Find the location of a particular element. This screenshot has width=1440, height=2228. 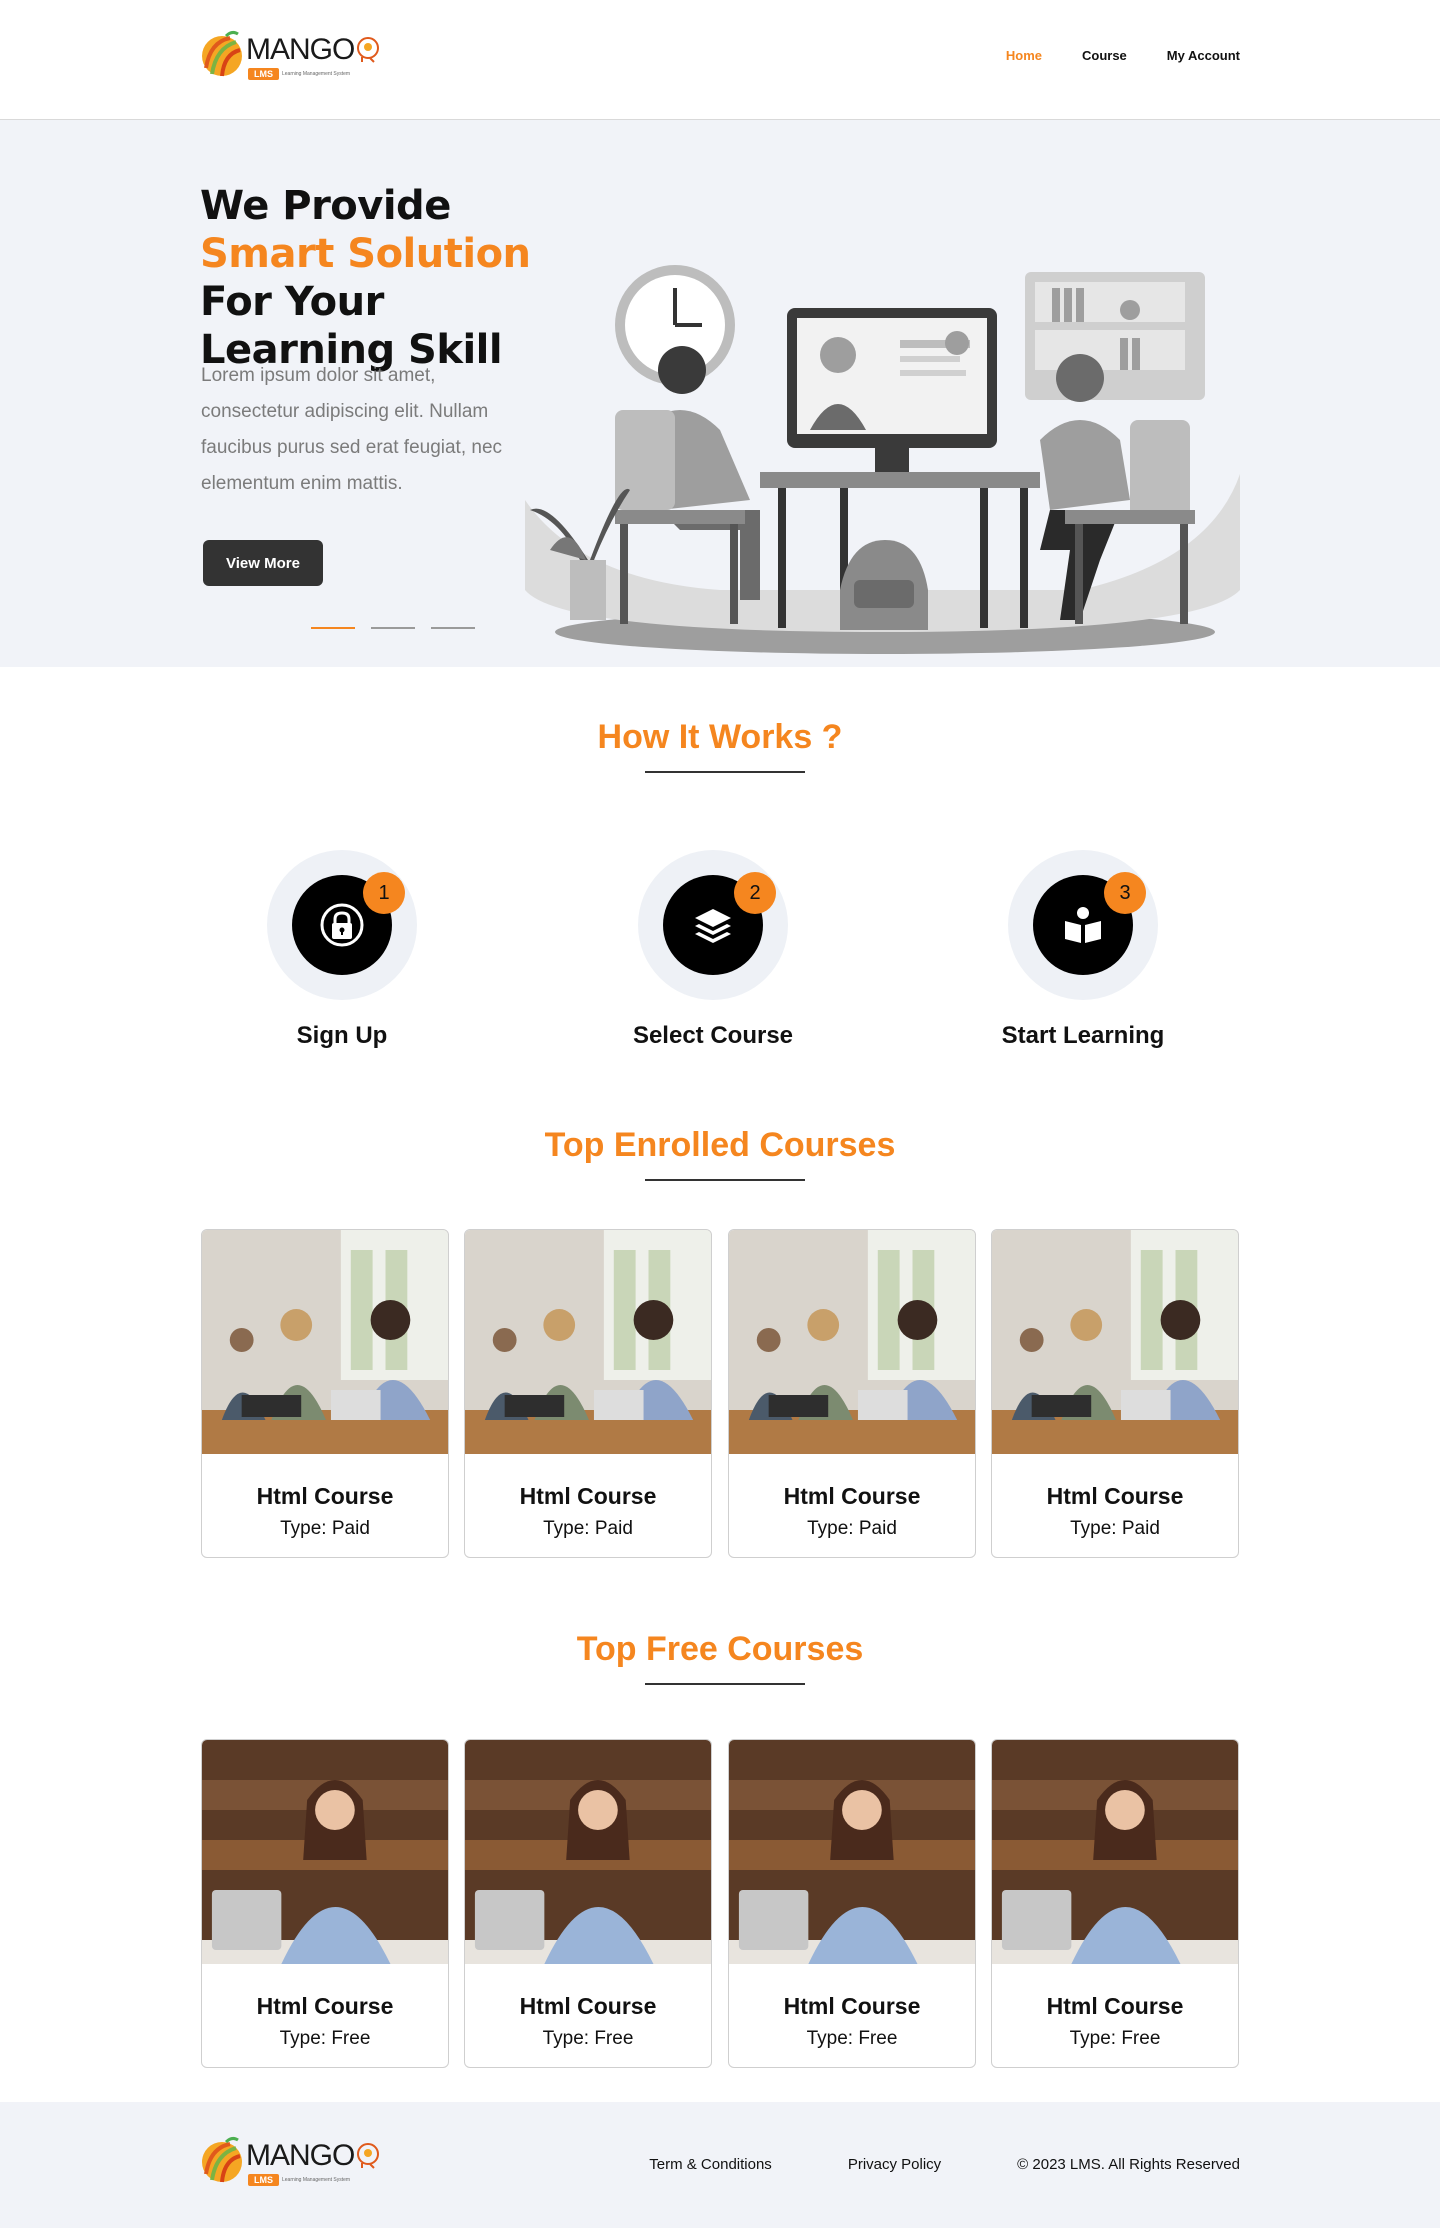

top-free-title: Top Free Courses is located at coordinates (720, 1649).